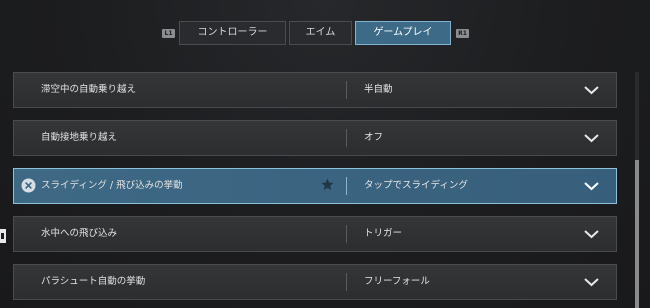 The image size is (650, 308). I want to click on r1-bumper-hint: R1, so click(462, 33).